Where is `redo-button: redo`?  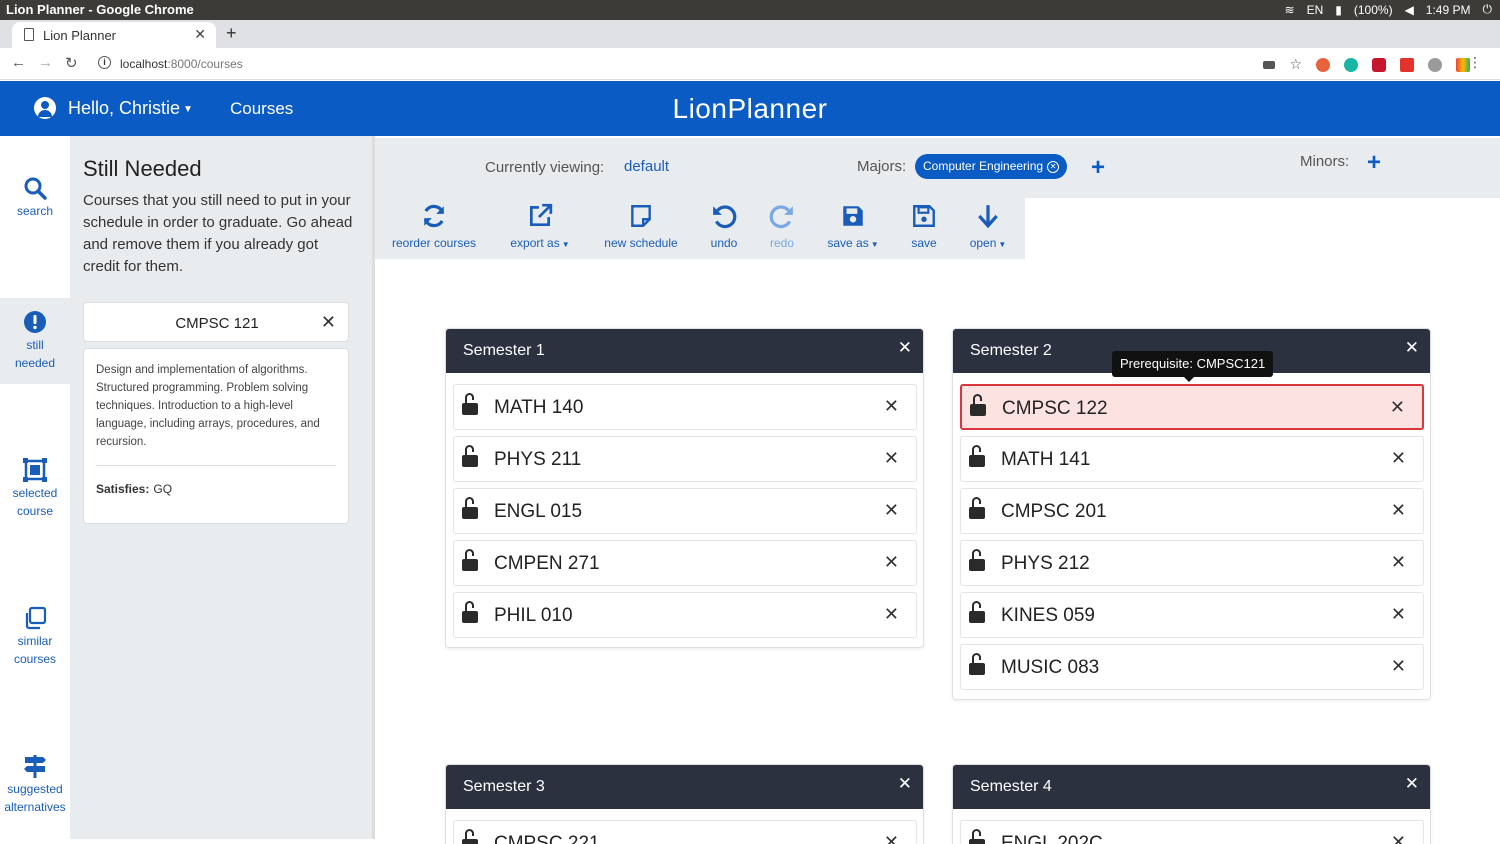
redo-button: redo is located at coordinates (782, 226).